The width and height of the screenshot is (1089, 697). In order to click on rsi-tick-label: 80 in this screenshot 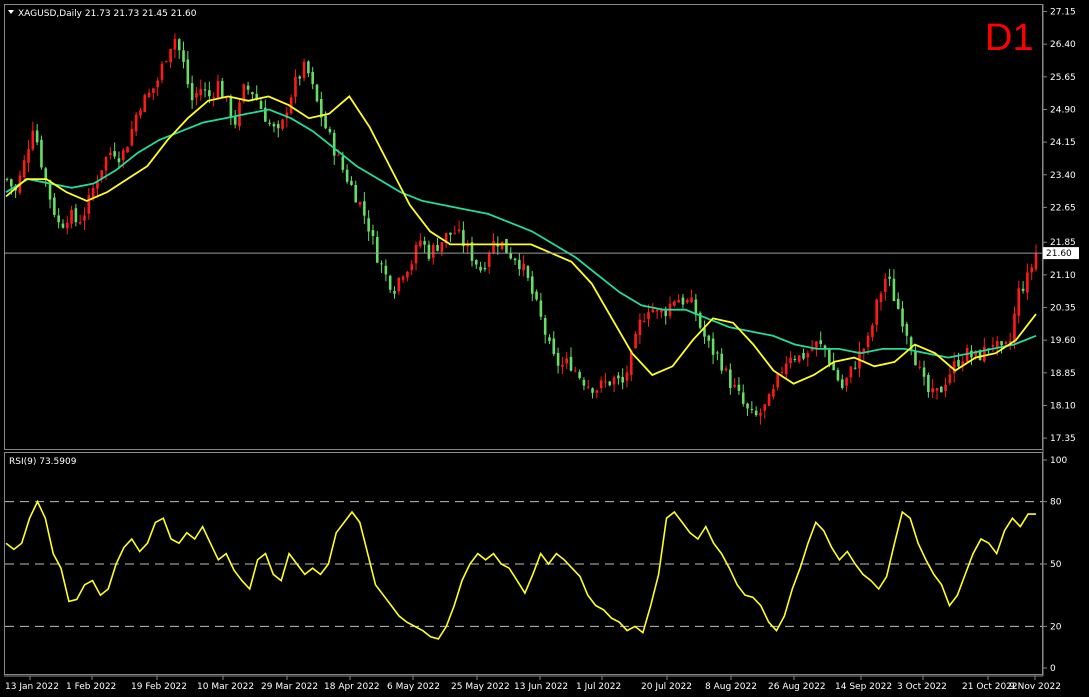, I will do `click(1056, 503)`.